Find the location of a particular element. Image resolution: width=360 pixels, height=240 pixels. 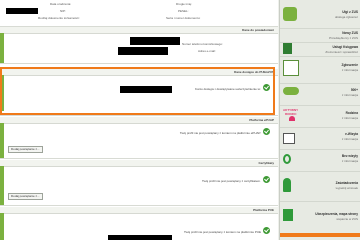

email-label: Adres e-mail: is located at coordinates (207, 51).